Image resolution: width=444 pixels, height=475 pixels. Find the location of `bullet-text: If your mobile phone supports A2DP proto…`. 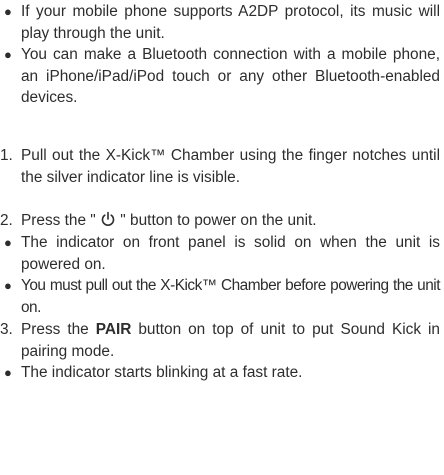

bullet-text: If your mobile phone supports A2DP proto… is located at coordinates (230, 22).